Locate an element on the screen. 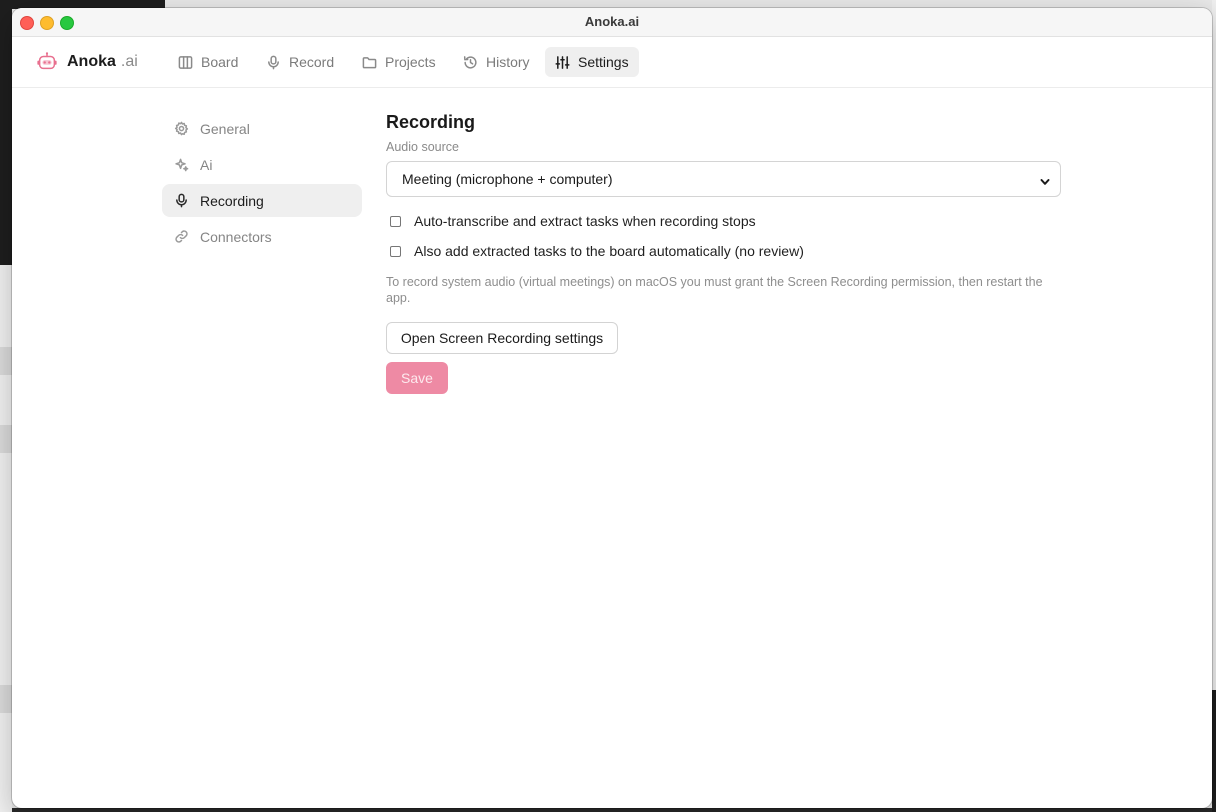  background-window-edge is located at coordinates (6, 132).